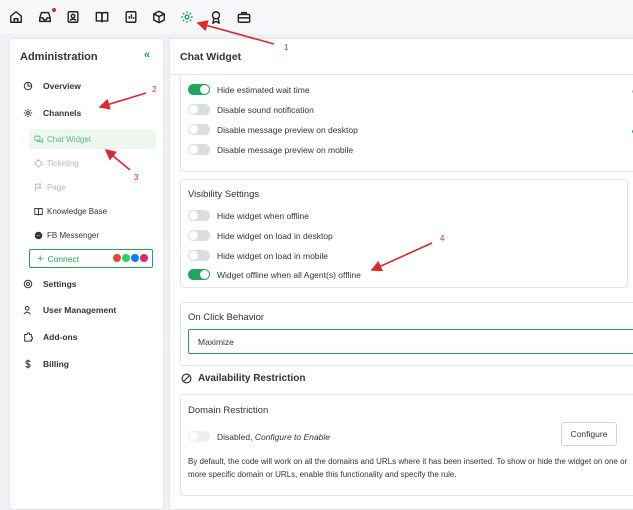 The height and width of the screenshot is (510, 633). I want to click on on-click-behavior-card: On Click Behavior Maximize, so click(406, 334).